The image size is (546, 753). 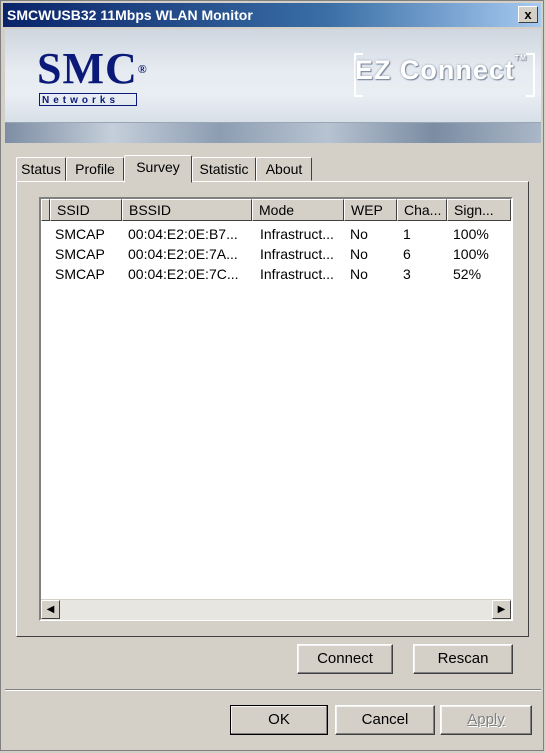 I want to click on smc-logo-subtitle: Networks, so click(x=88, y=99).